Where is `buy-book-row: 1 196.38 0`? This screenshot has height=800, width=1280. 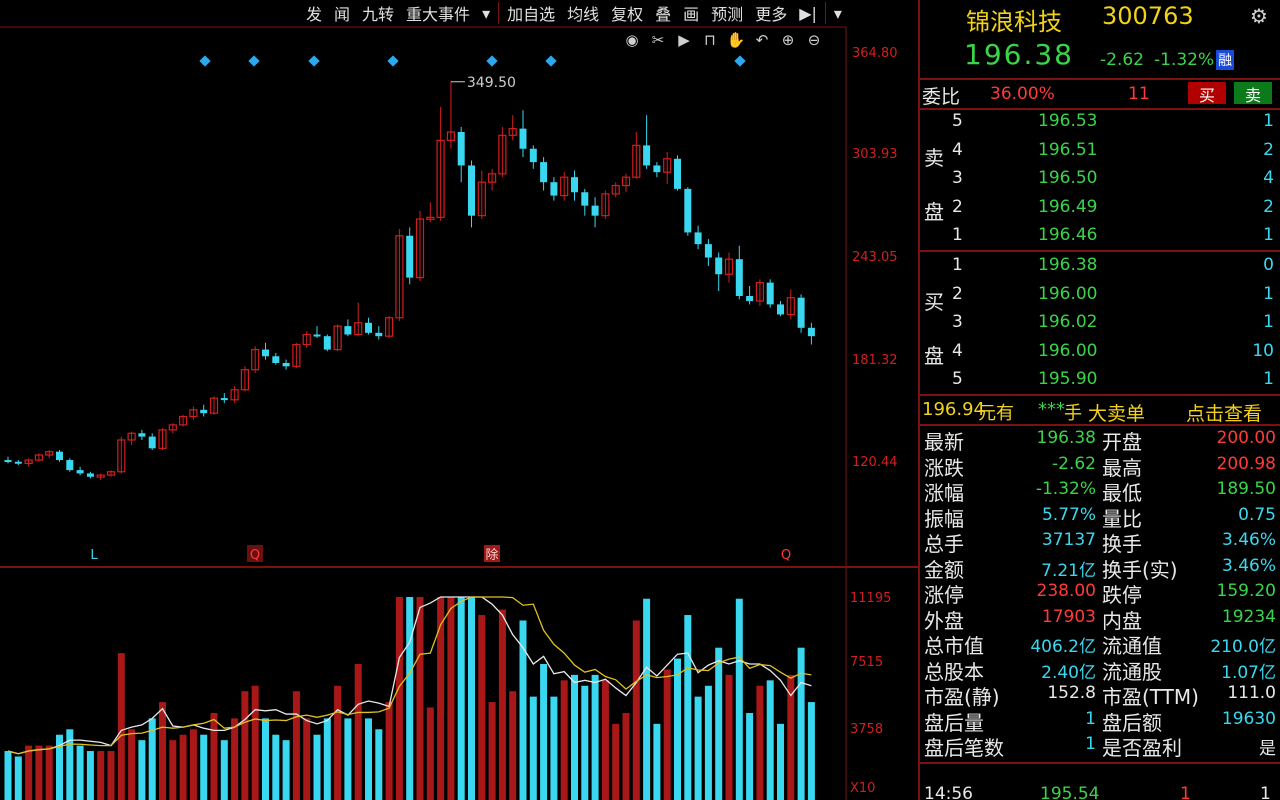 buy-book-row: 1 196.38 0 is located at coordinates (1100, 266).